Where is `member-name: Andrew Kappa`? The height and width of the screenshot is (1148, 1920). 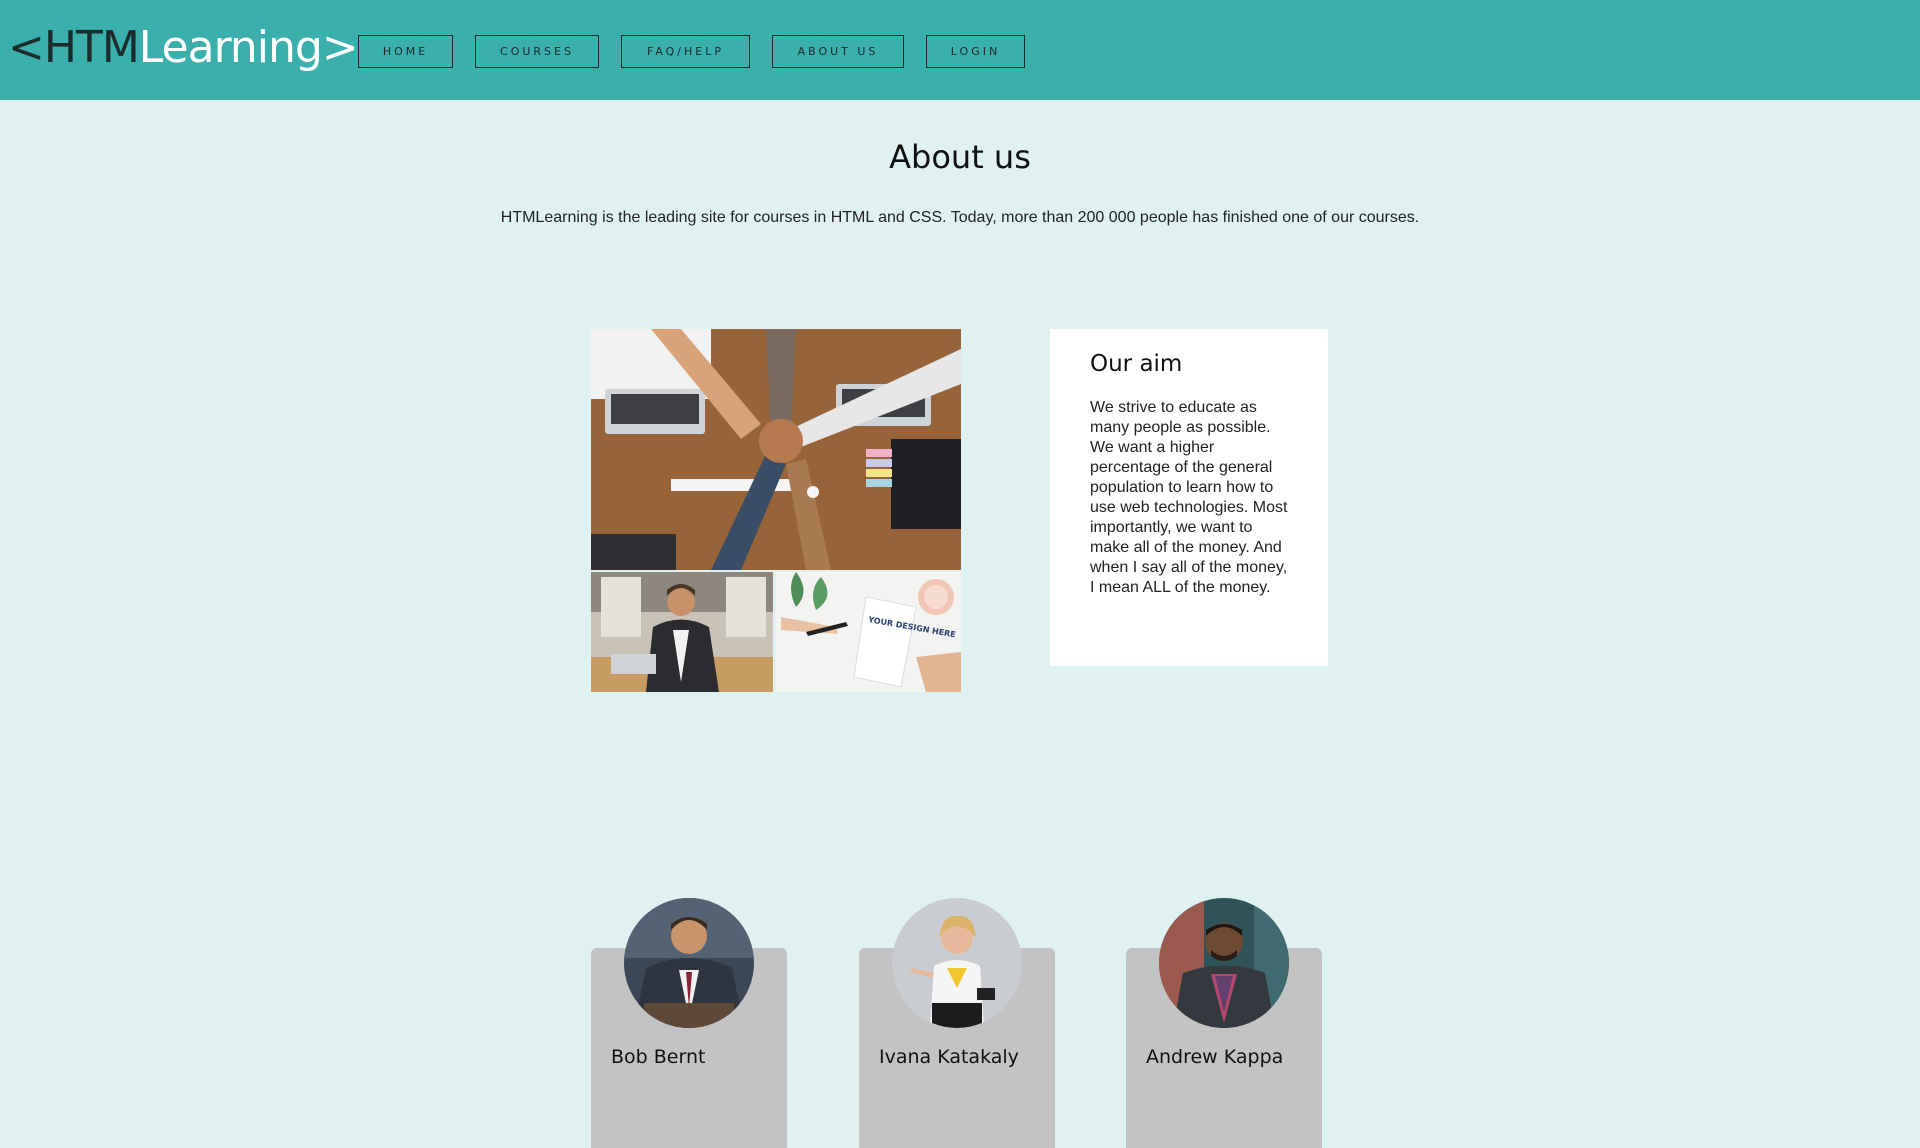
member-name: Andrew Kappa is located at coordinates (1215, 1057).